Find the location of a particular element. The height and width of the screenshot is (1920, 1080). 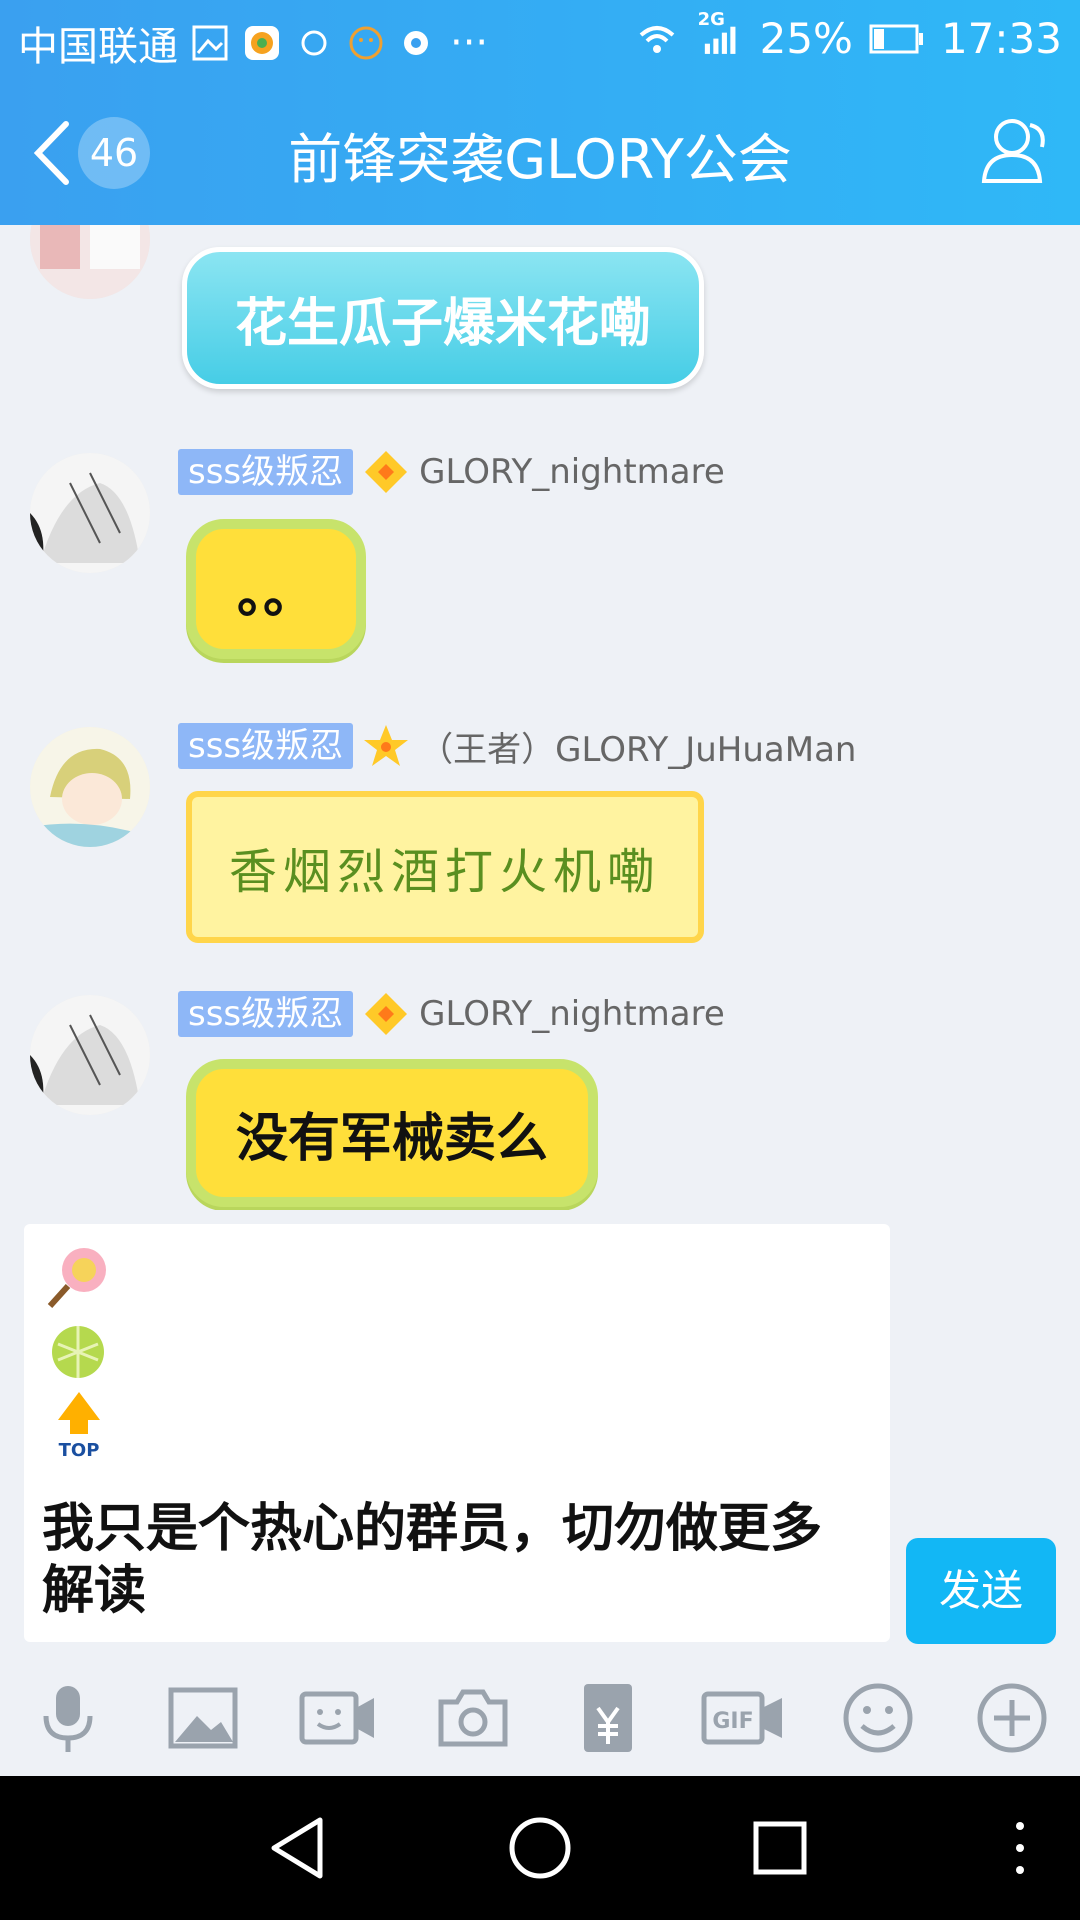

battery-percent: 25% is located at coordinates (806, 38).